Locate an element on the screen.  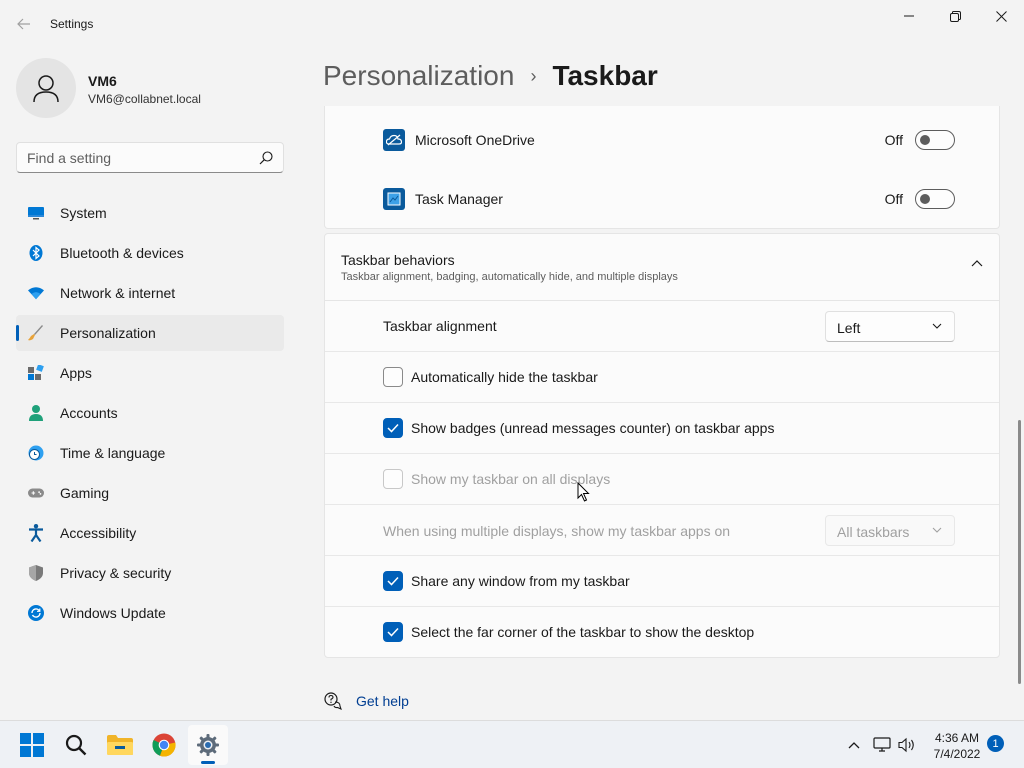
chrome-icon is located at coordinates (164, 745).